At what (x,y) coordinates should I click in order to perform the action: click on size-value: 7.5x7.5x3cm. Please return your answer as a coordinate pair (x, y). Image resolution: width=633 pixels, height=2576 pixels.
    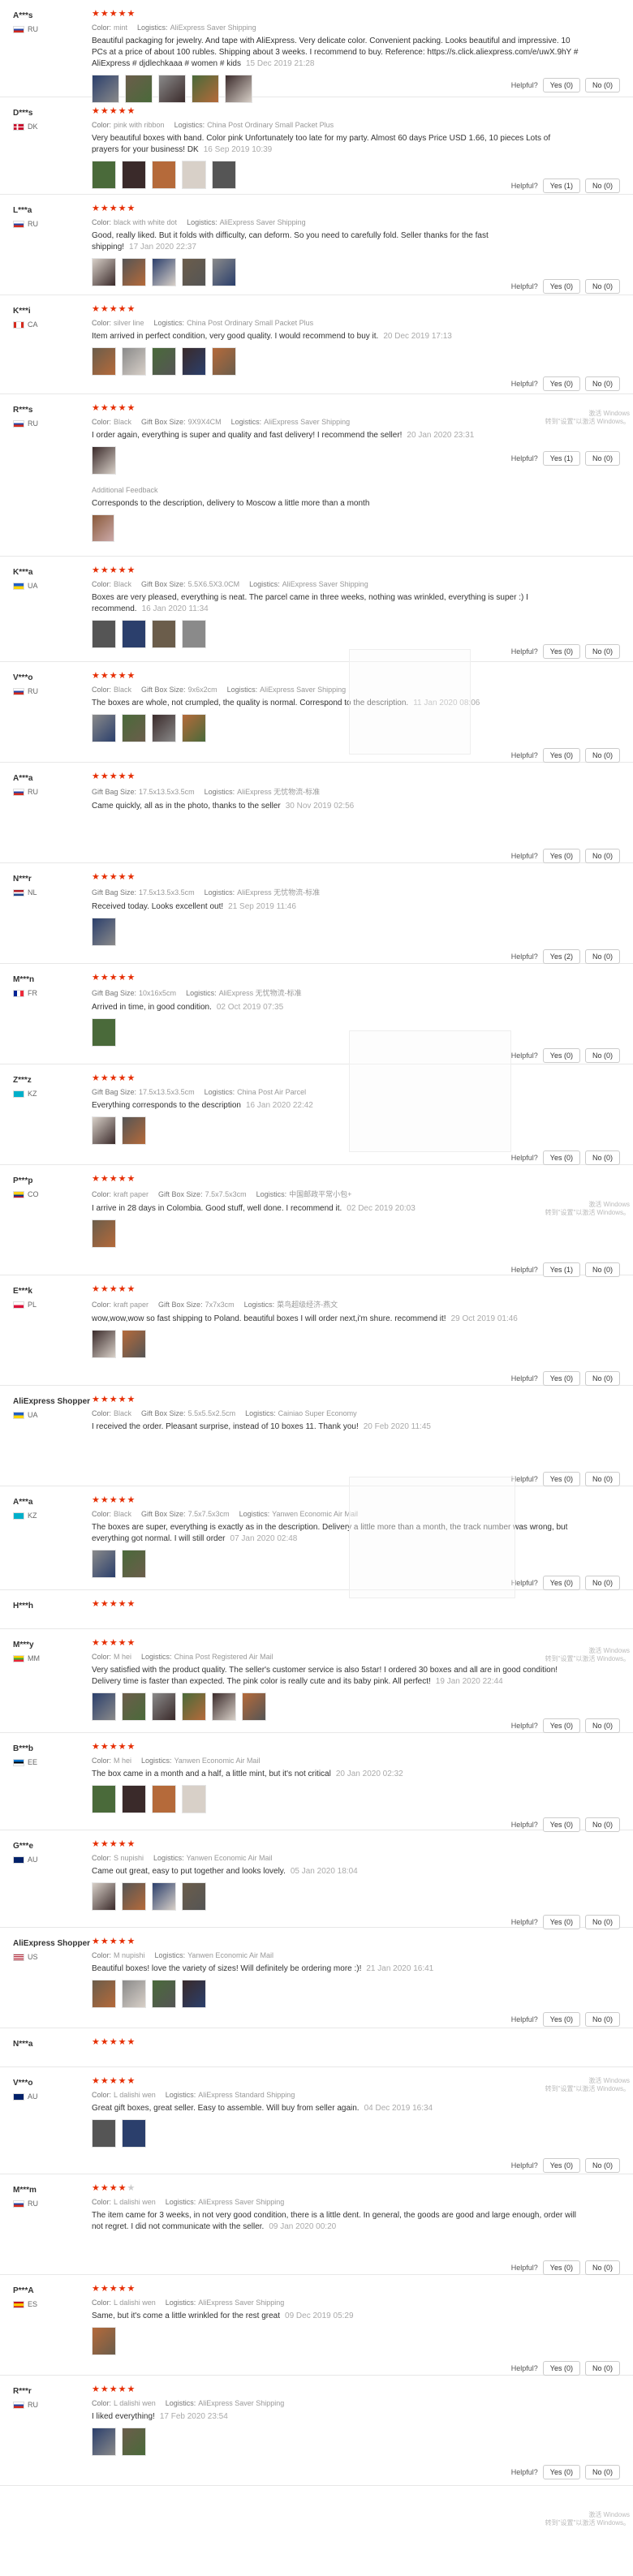
    Looking at the image, I should click on (209, 1514).